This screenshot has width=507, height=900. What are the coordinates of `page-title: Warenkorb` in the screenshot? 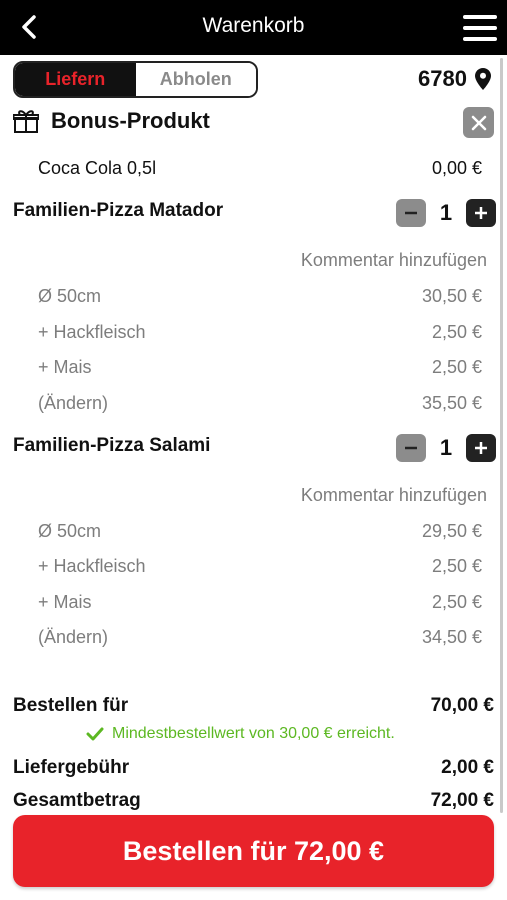 It's located at (253, 25).